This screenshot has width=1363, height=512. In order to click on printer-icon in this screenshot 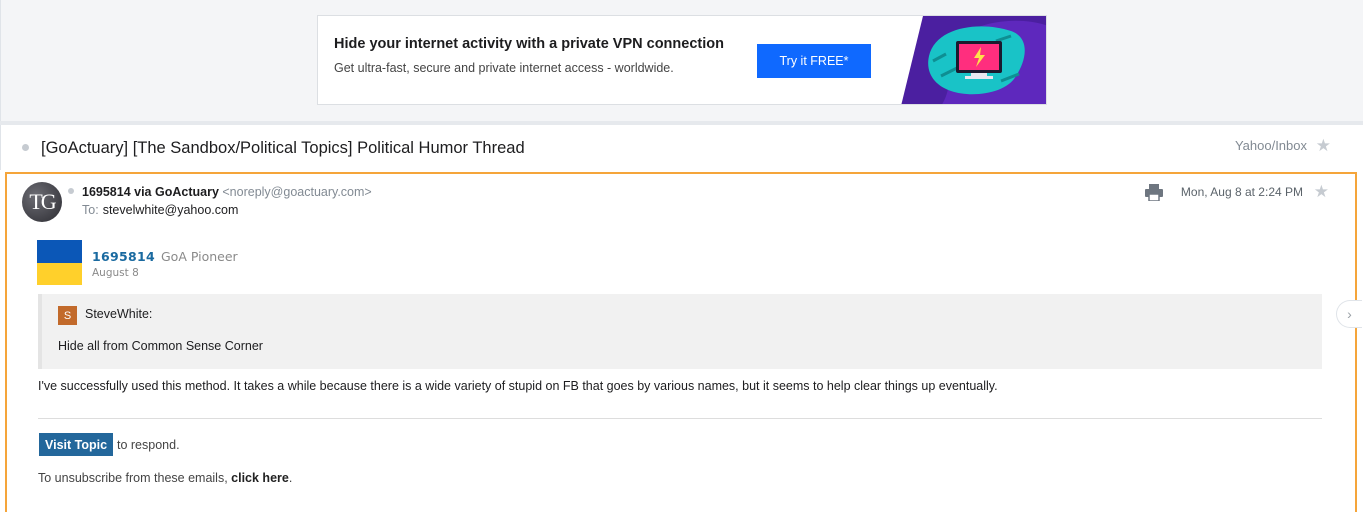, I will do `click(1154, 192)`.